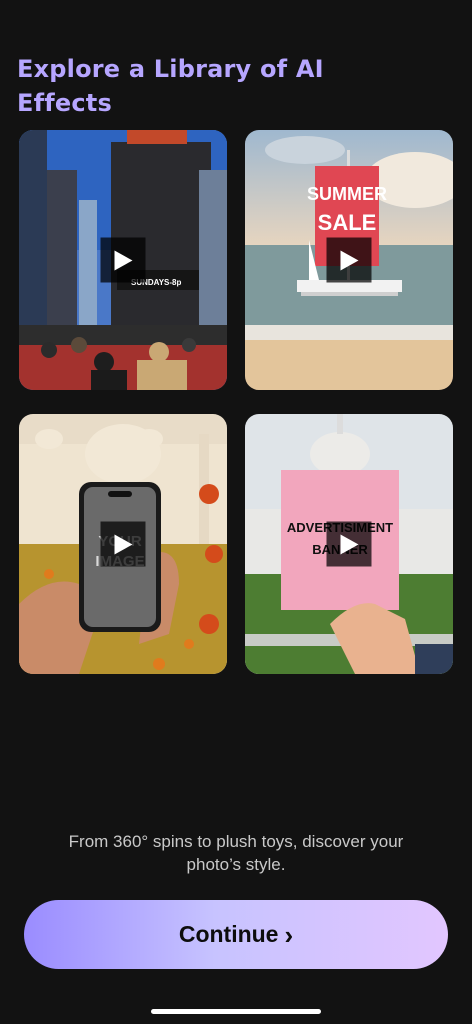  Describe the element at coordinates (347, 222) in the screenshot. I see `sail-sign-line2: SALE` at that location.